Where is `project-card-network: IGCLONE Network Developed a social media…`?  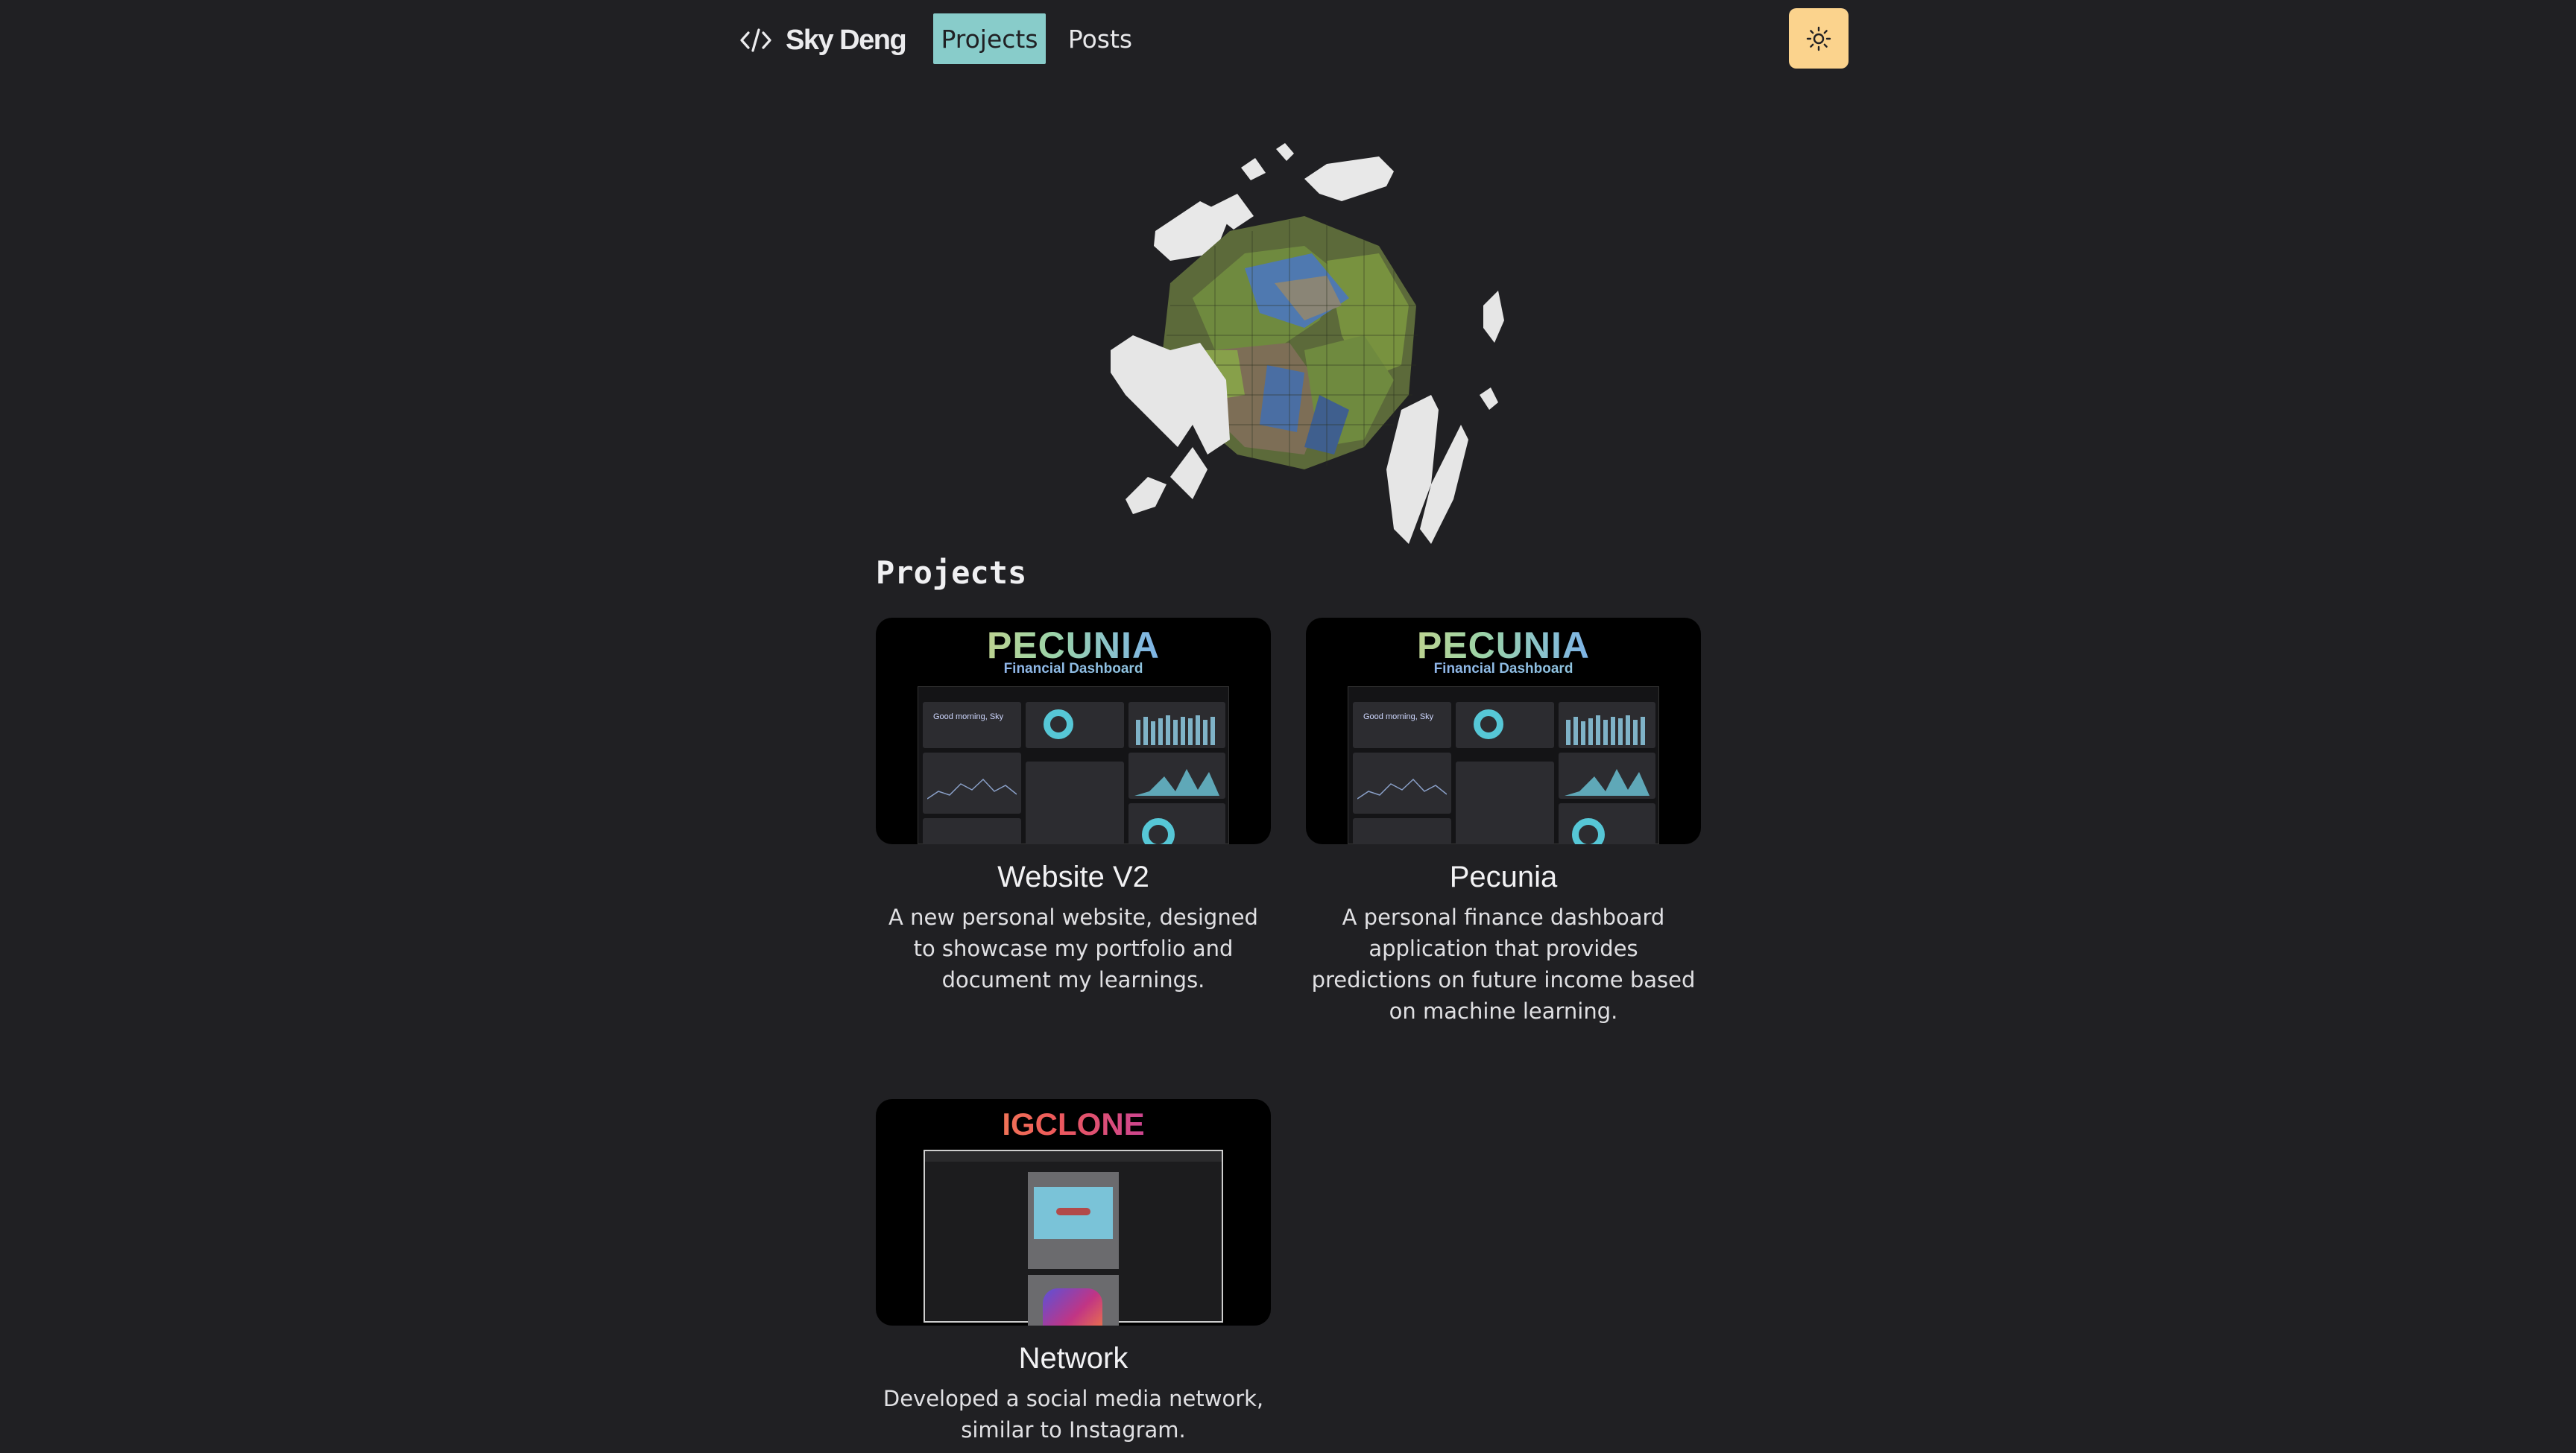 project-card-network: IGCLONE Network Developed a social media… is located at coordinates (1073, 1272).